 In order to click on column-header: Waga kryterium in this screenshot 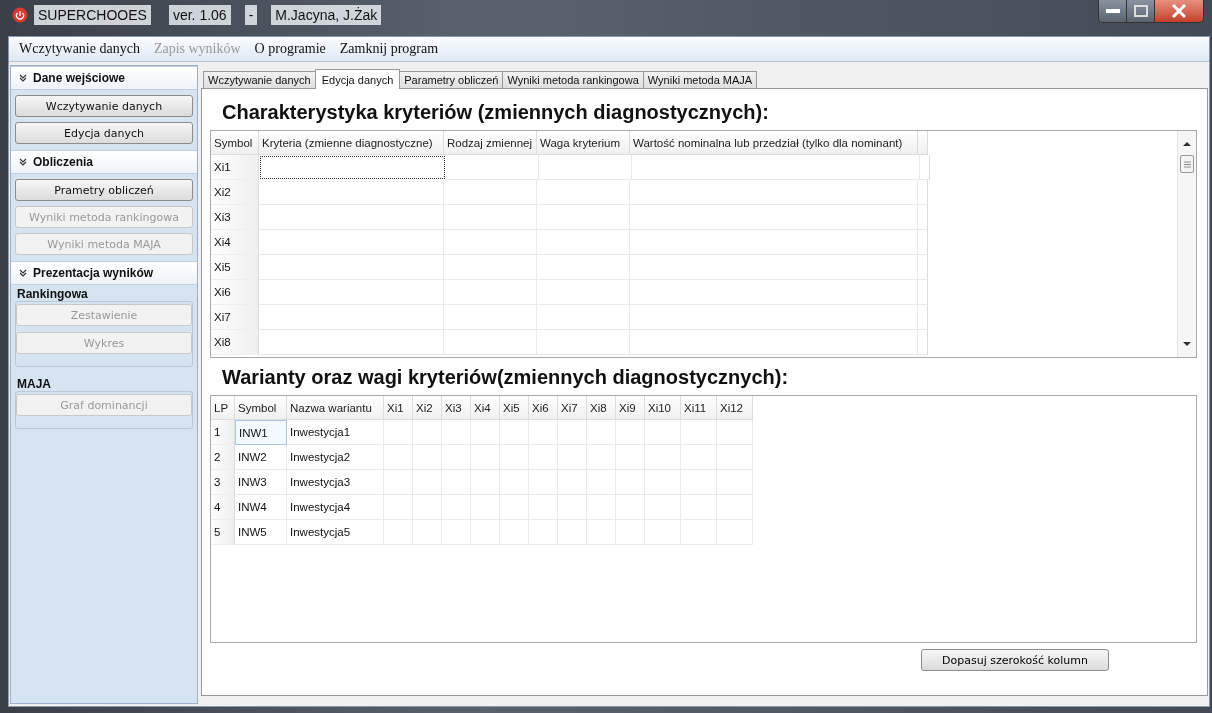, I will do `click(583, 143)`.